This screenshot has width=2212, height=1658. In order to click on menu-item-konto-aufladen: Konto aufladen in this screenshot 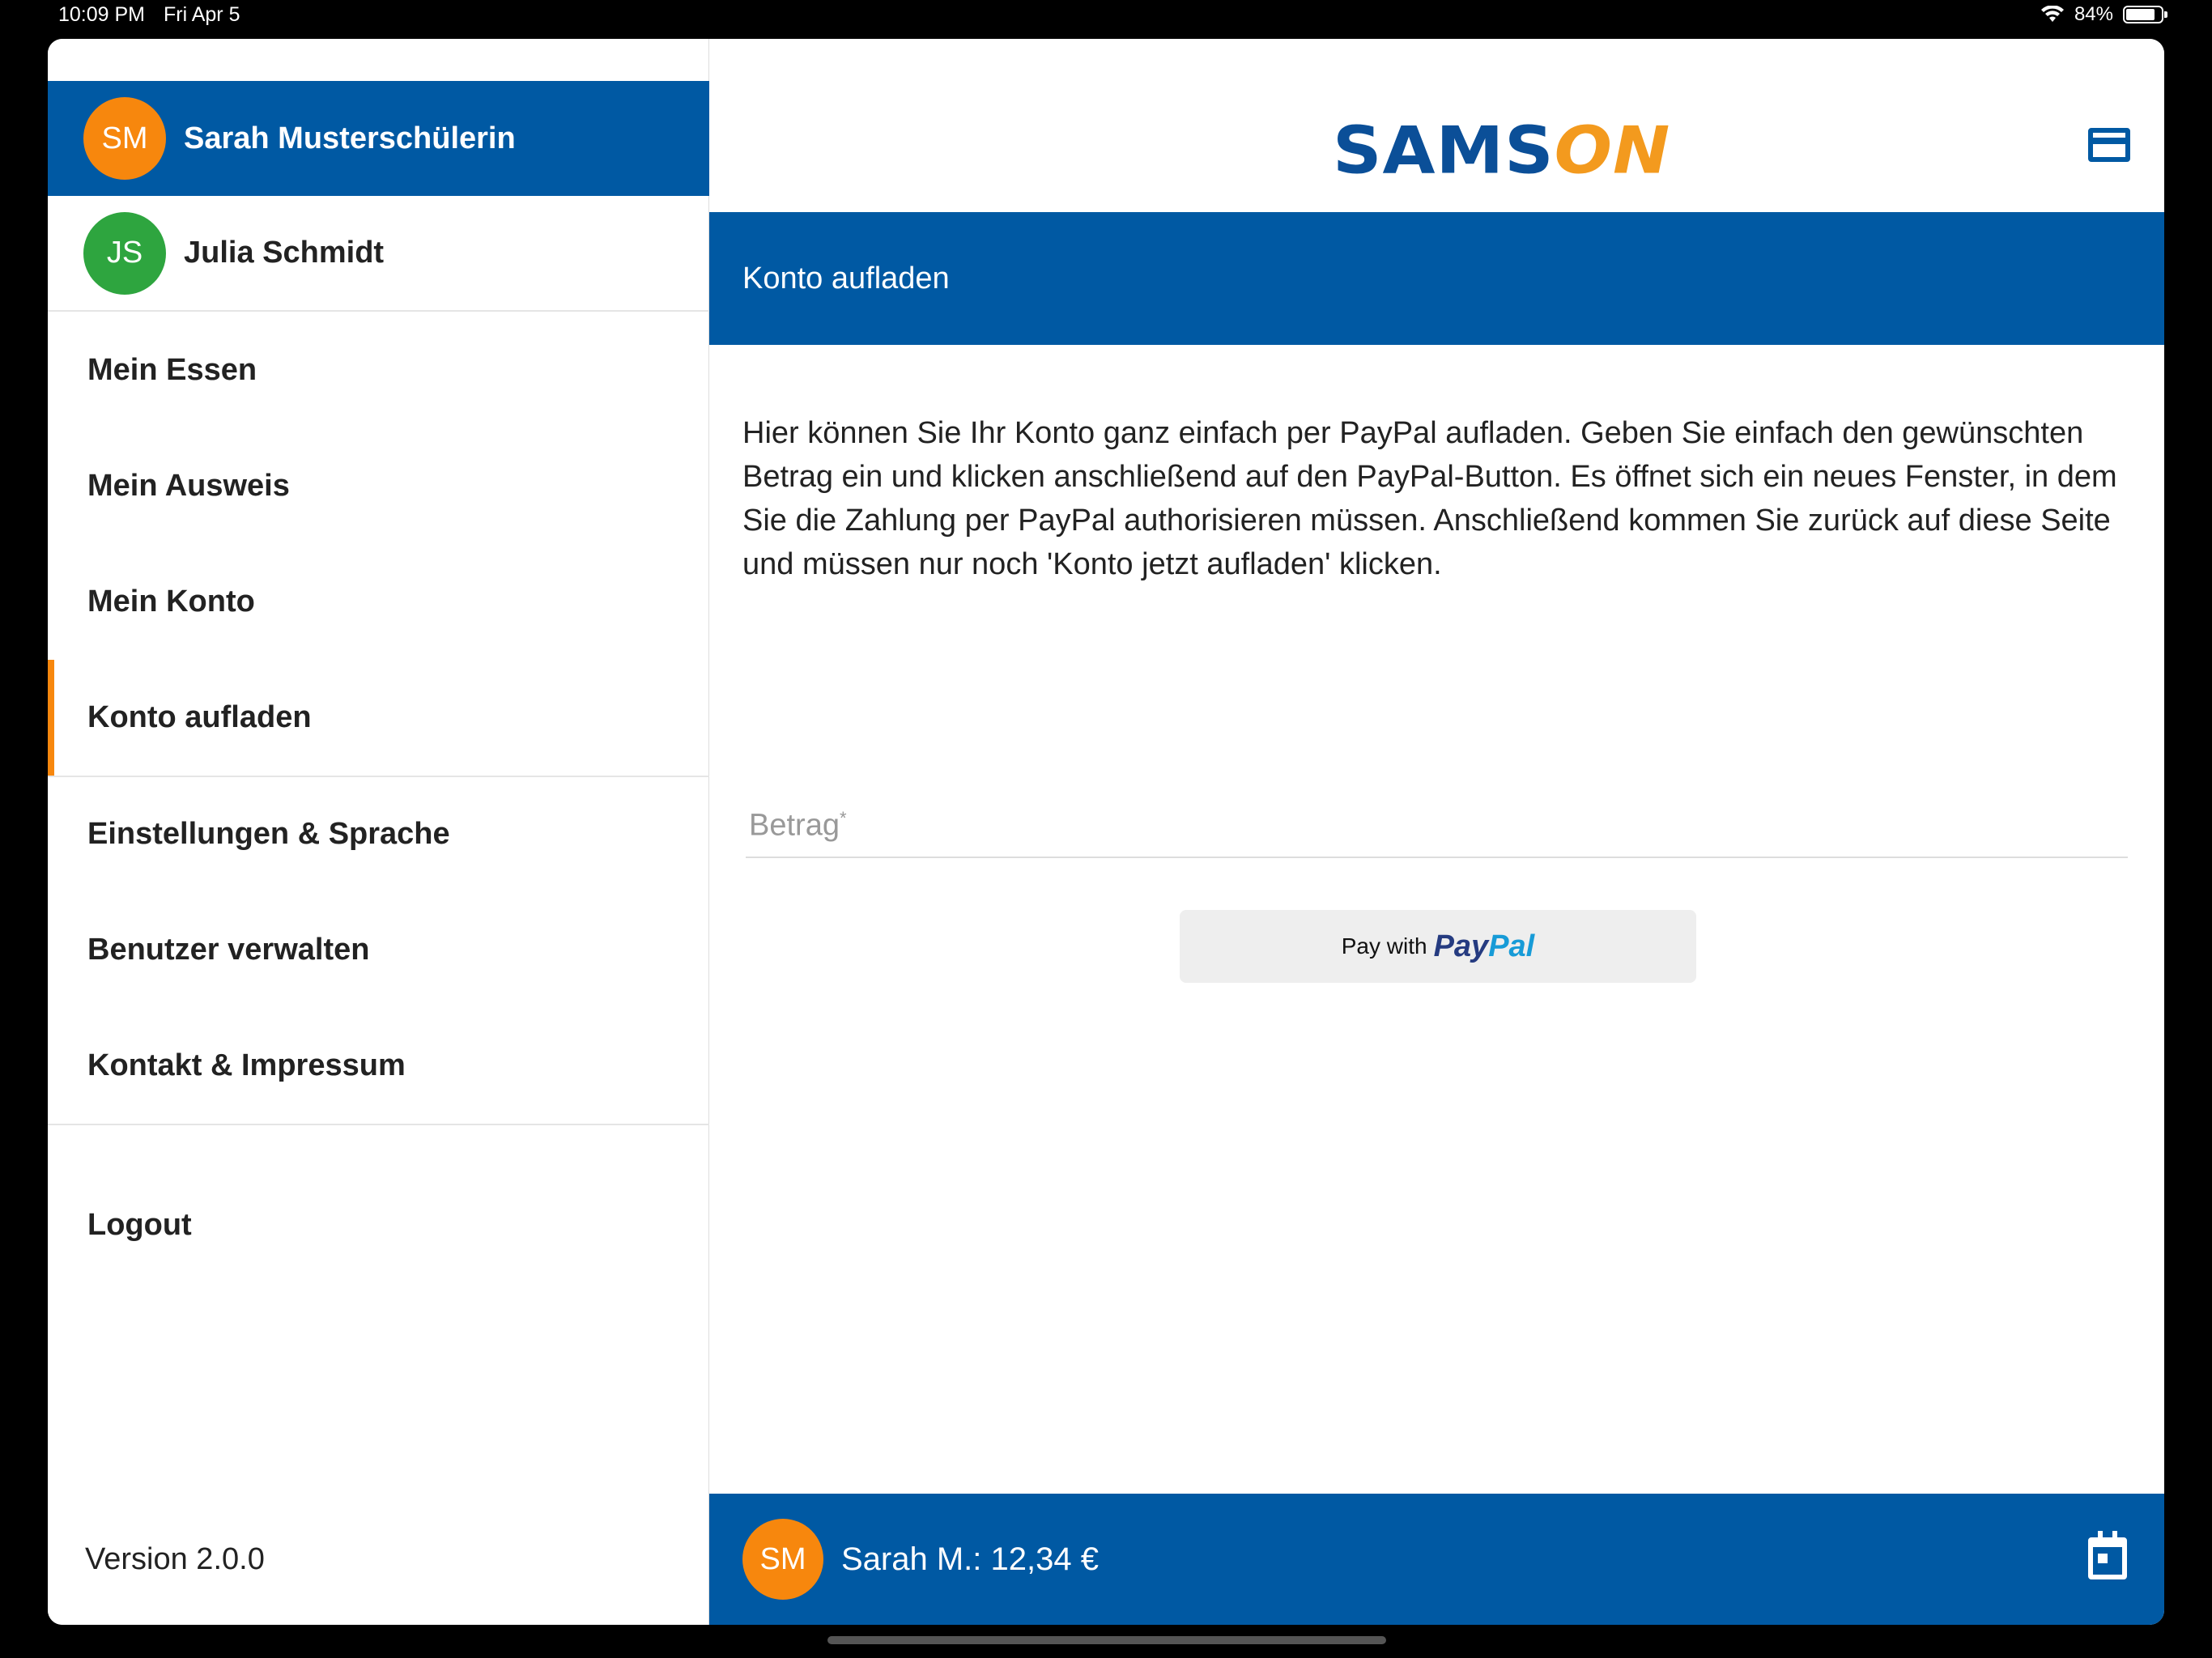, I will do `click(379, 718)`.